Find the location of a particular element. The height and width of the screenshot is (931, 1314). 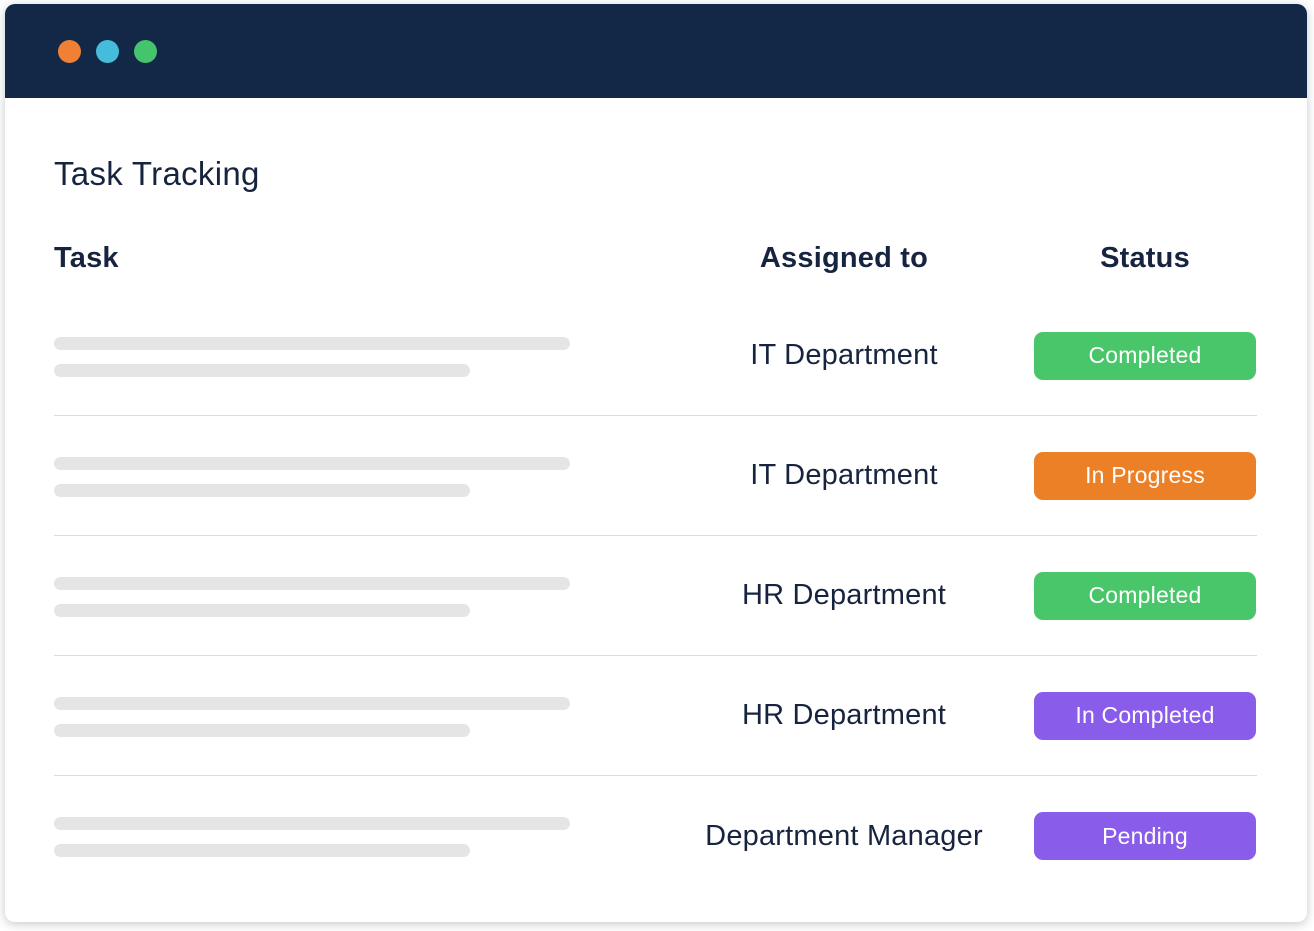

close-button is located at coordinates (69, 51).